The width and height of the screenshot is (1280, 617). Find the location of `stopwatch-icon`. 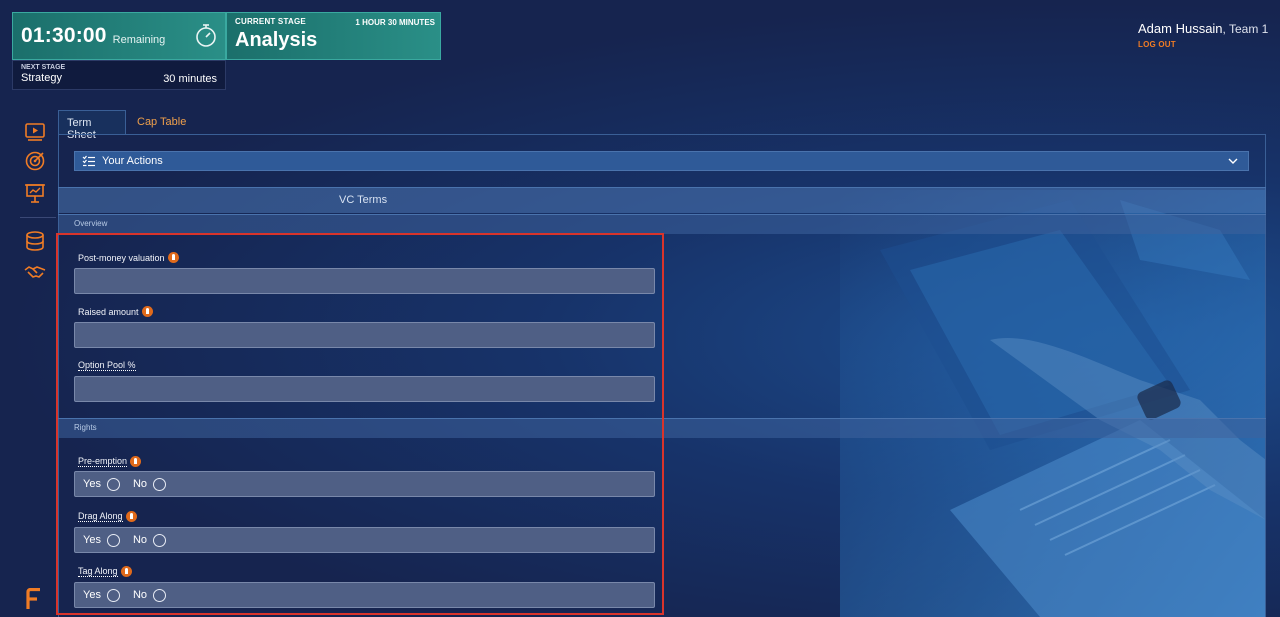

stopwatch-icon is located at coordinates (206, 35).